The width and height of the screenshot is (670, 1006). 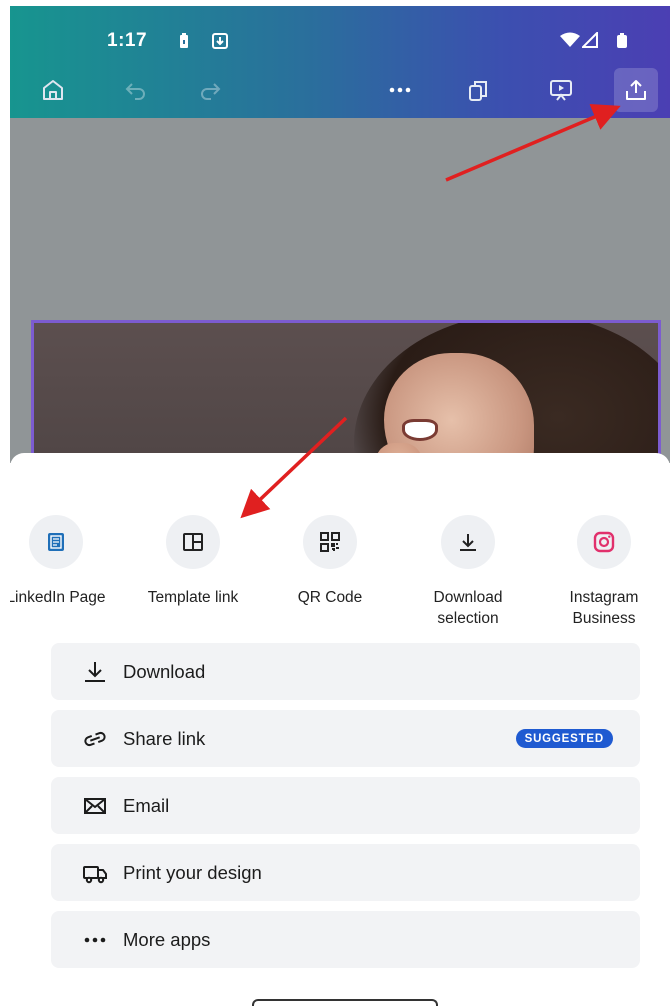 I want to click on share-option-label: Share link, so click(x=164, y=738).